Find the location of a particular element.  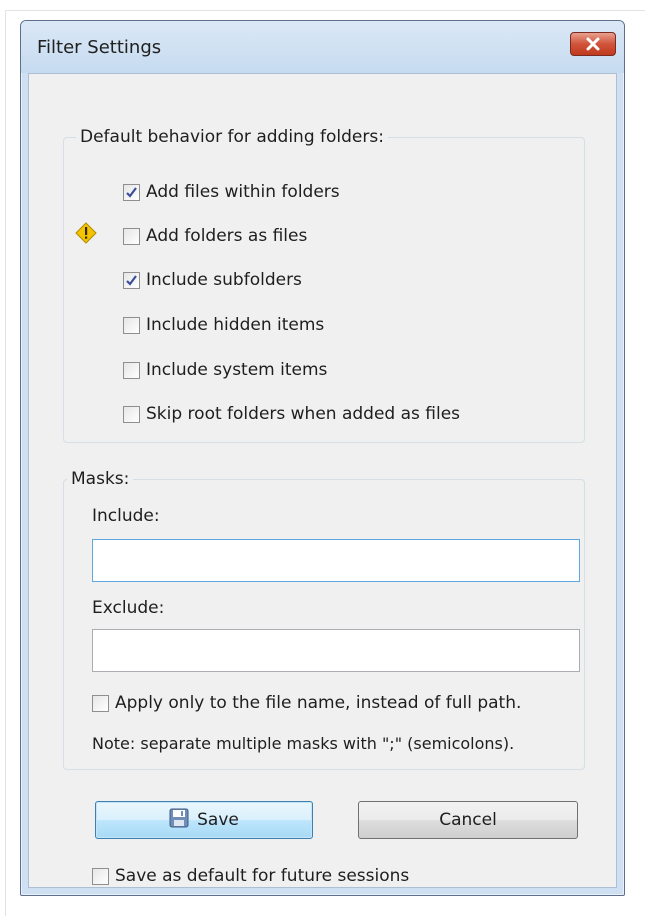

save-button-label: Save is located at coordinates (218, 820).